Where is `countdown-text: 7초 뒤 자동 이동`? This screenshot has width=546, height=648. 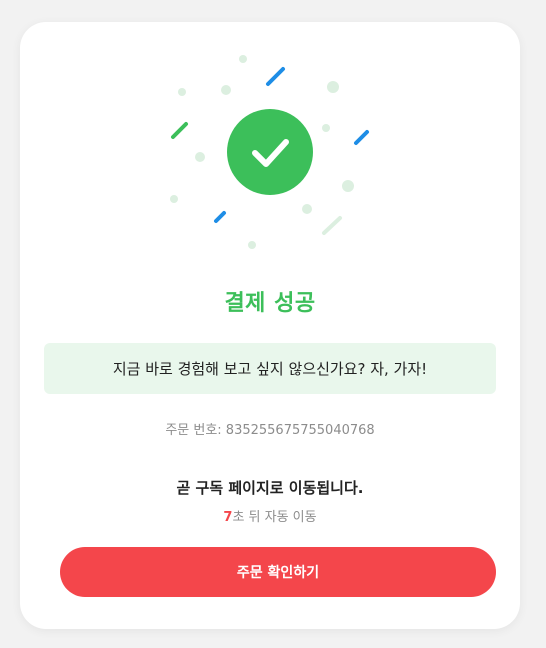
countdown-text: 7초 뒤 자동 이동 is located at coordinates (270, 515).